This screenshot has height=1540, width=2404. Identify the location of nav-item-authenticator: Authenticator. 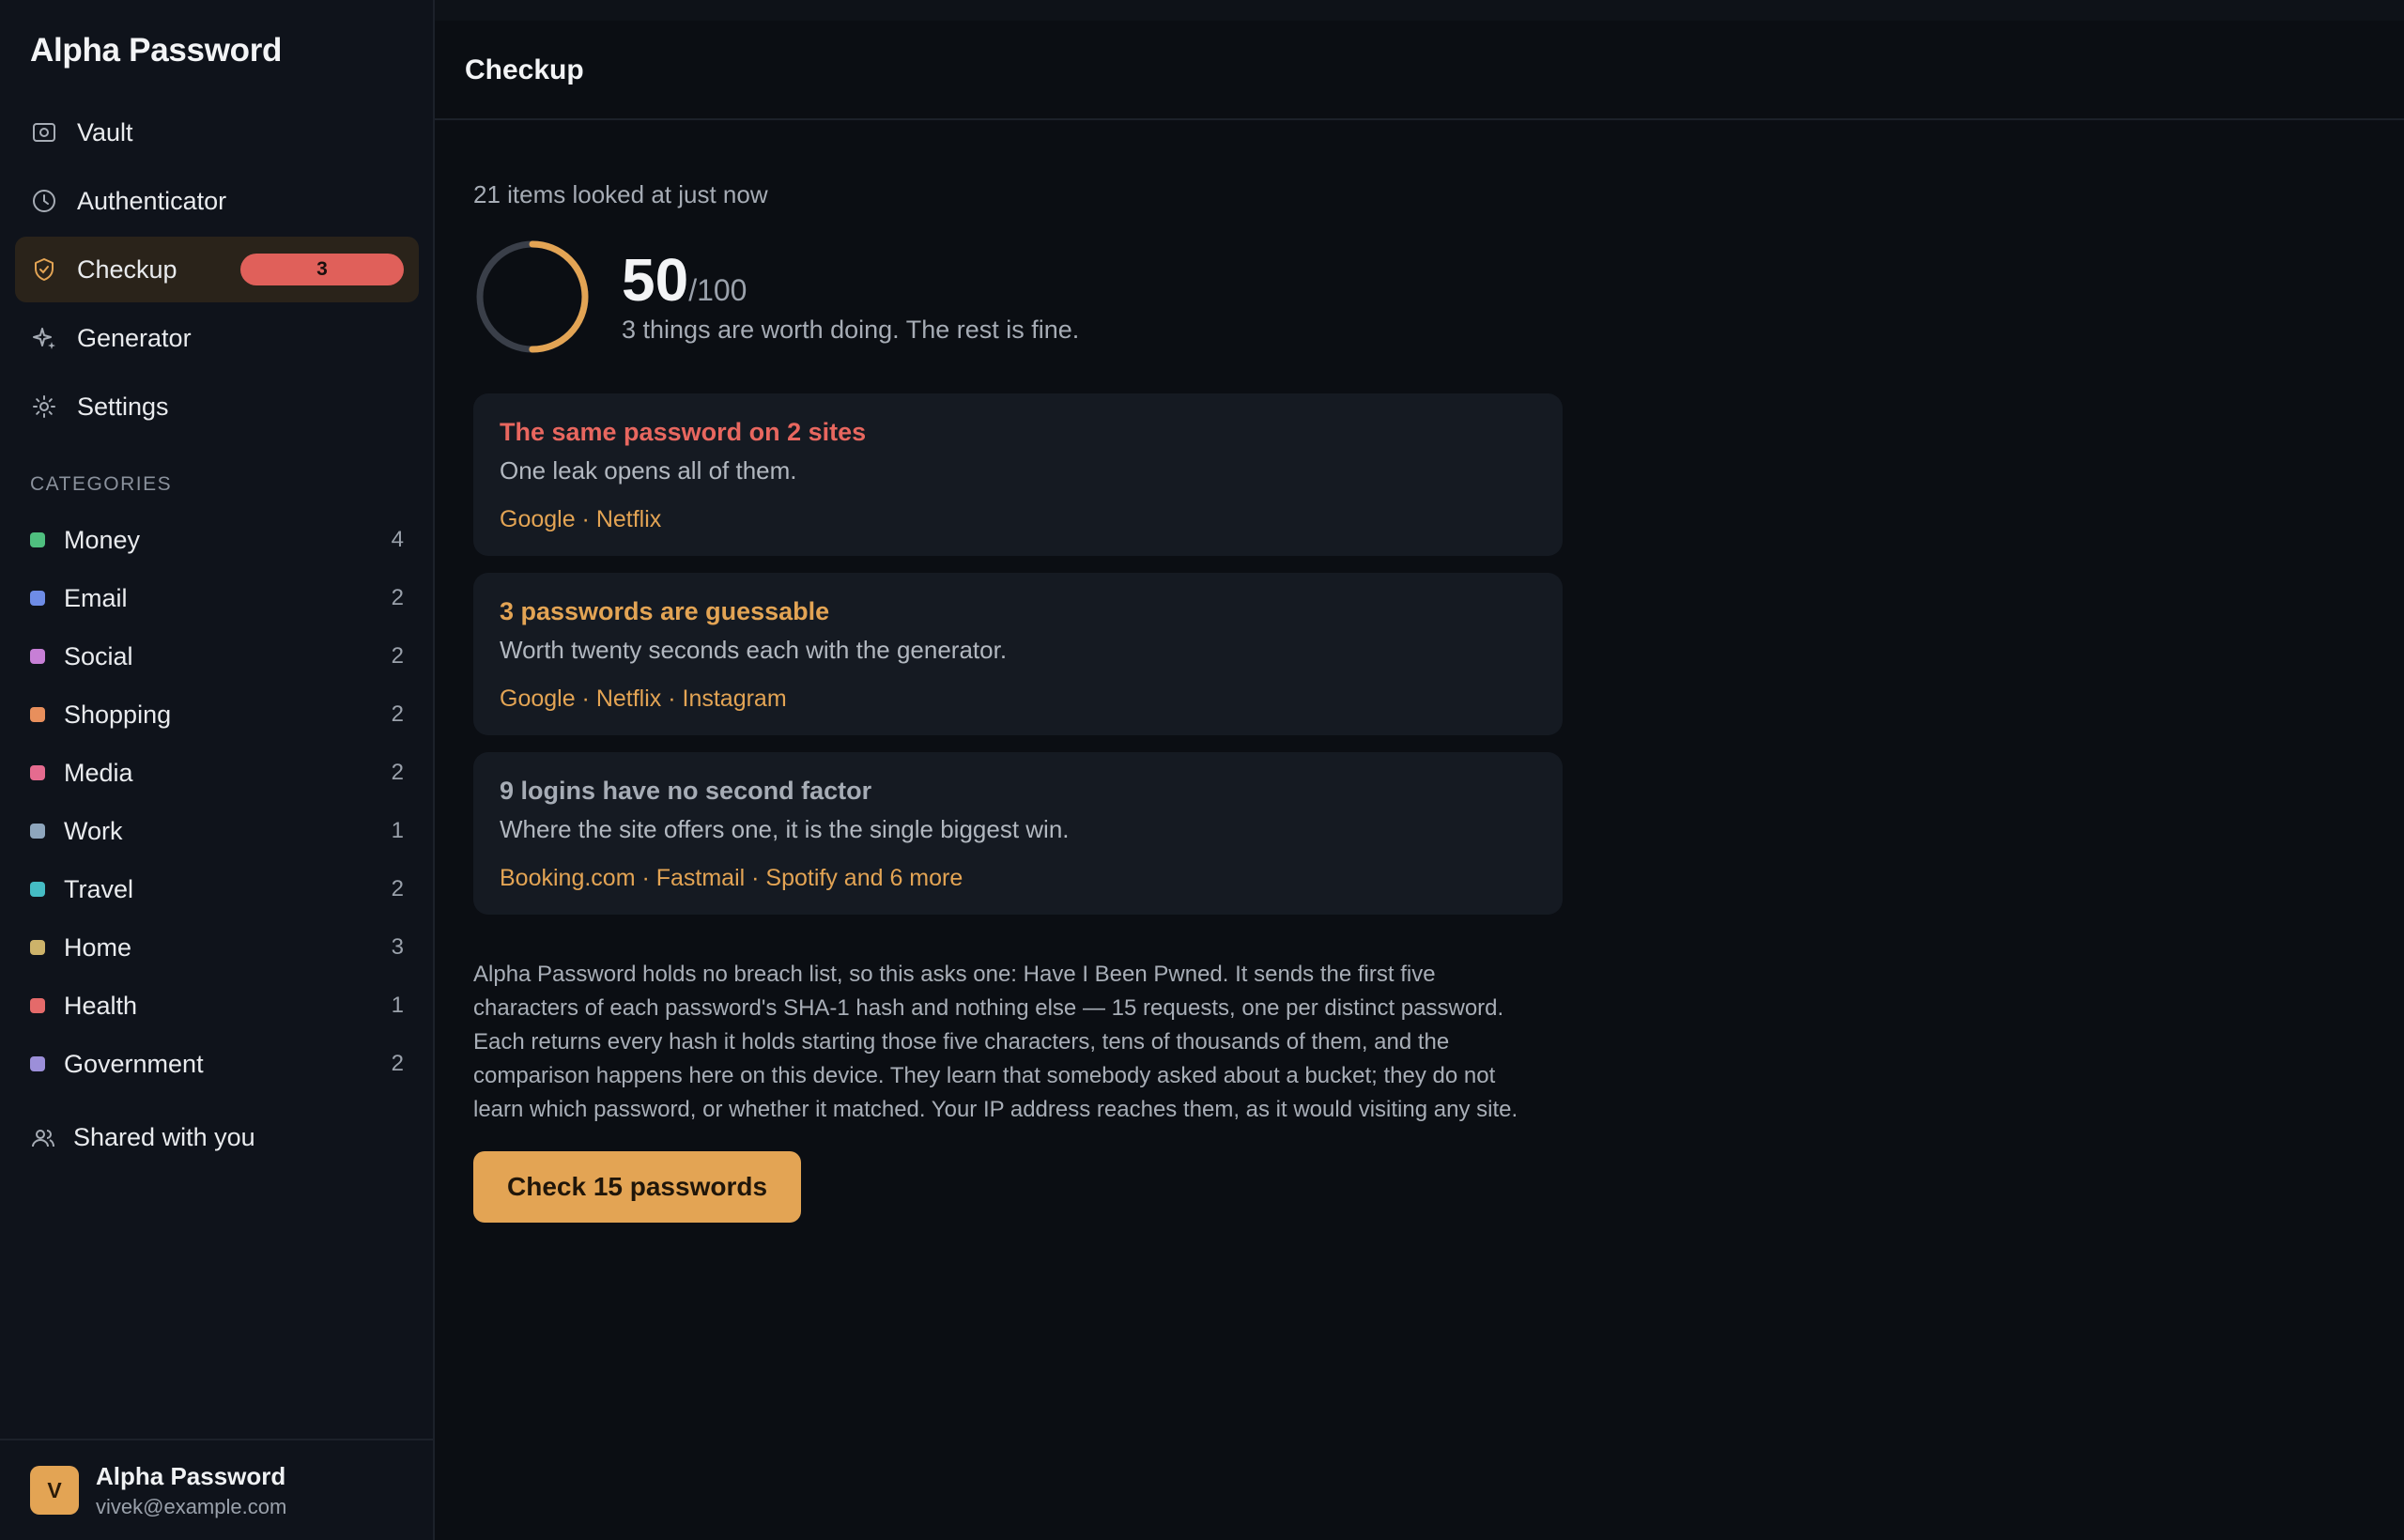
(217, 201).